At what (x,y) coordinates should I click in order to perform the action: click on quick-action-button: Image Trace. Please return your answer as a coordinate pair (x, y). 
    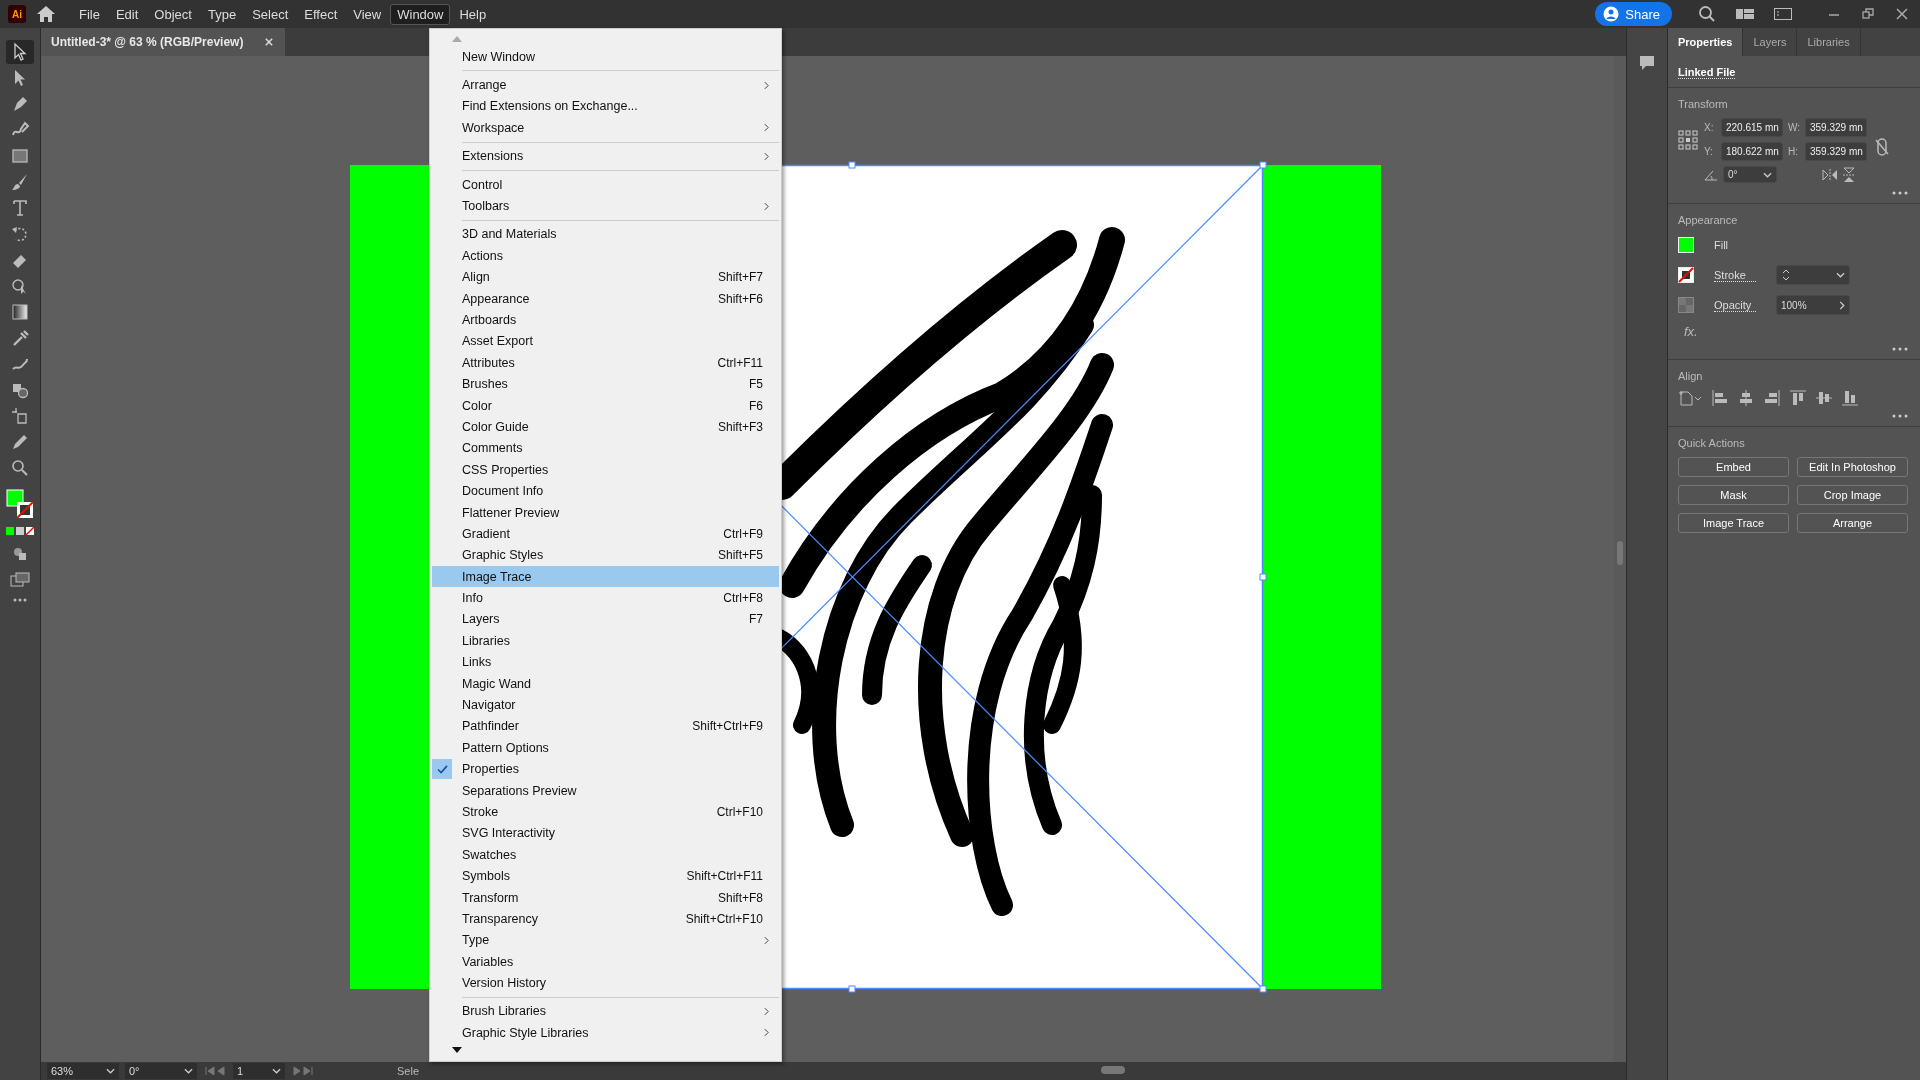
    Looking at the image, I should click on (1733, 523).